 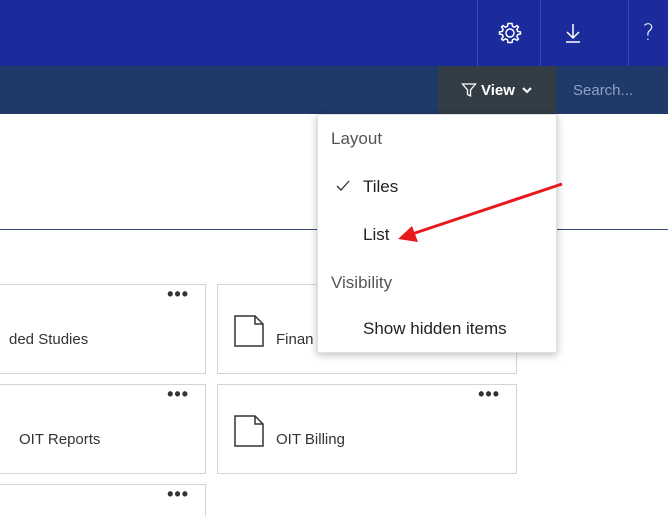 What do you see at coordinates (376, 234) in the screenshot?
I see `menu-item-label: List` at bounding box center [376, 234].